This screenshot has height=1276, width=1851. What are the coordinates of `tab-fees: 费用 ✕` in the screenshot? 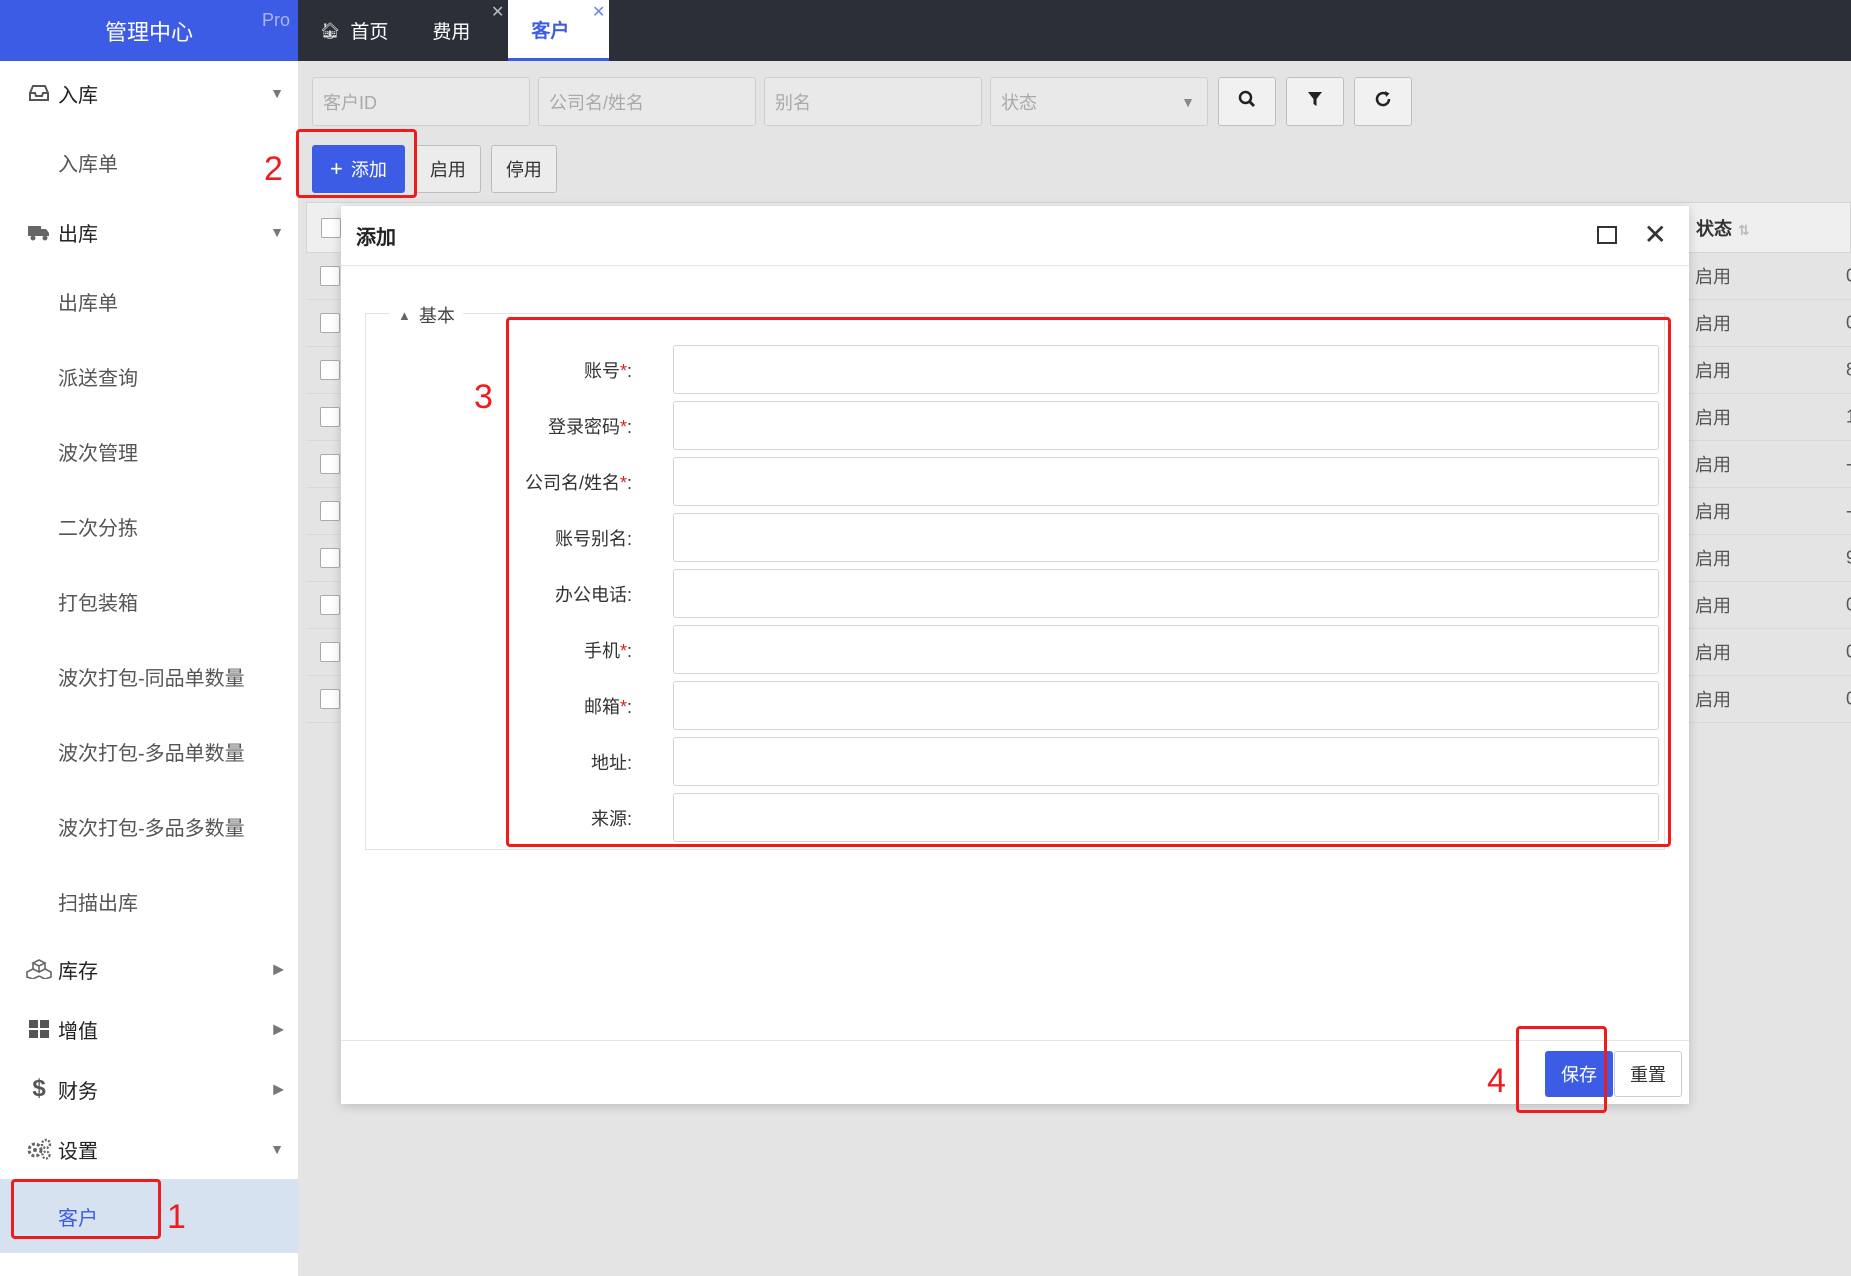 It's located at (459, 30).